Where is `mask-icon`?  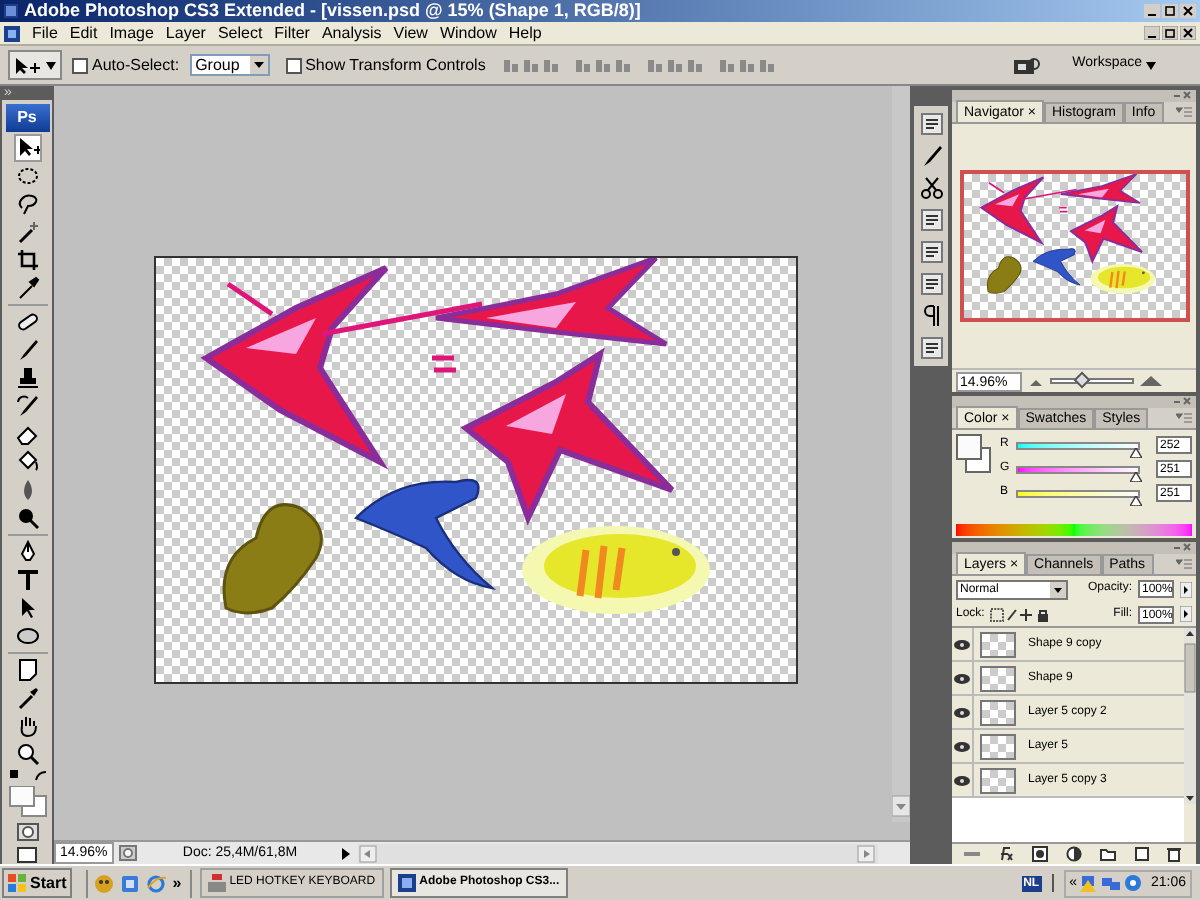
mask-icon is located at coordinates (1040, 854).